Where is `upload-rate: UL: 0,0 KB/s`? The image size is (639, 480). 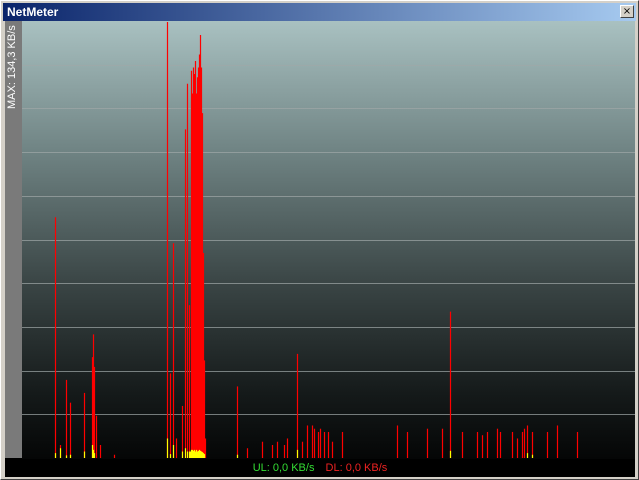 upload-rate: UL: 0,0 KB/s is located at coordinates (283, 468).